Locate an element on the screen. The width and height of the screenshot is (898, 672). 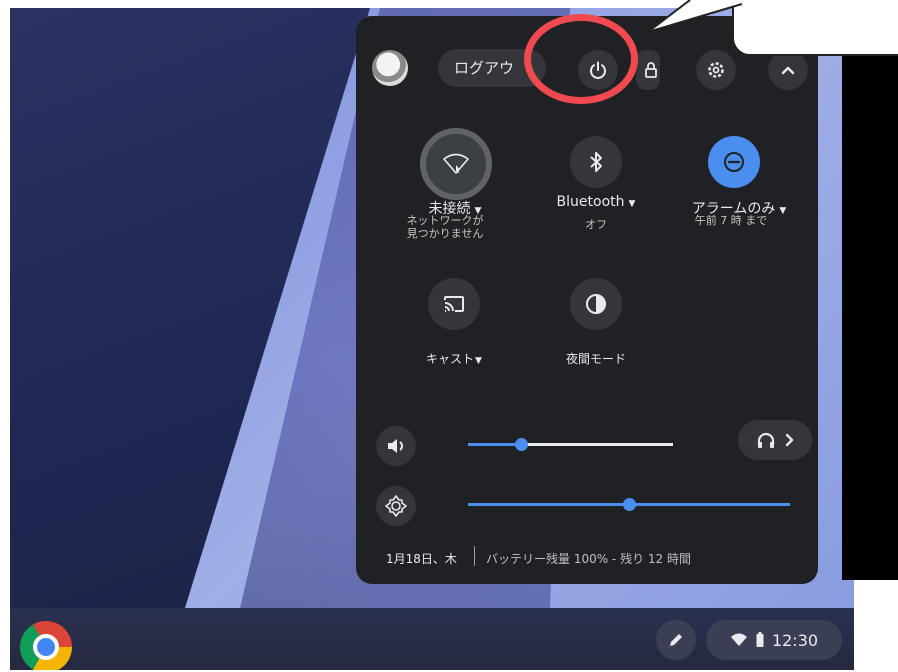
cast-label-row: キャスト▼ is located at coordinates (454, 358).